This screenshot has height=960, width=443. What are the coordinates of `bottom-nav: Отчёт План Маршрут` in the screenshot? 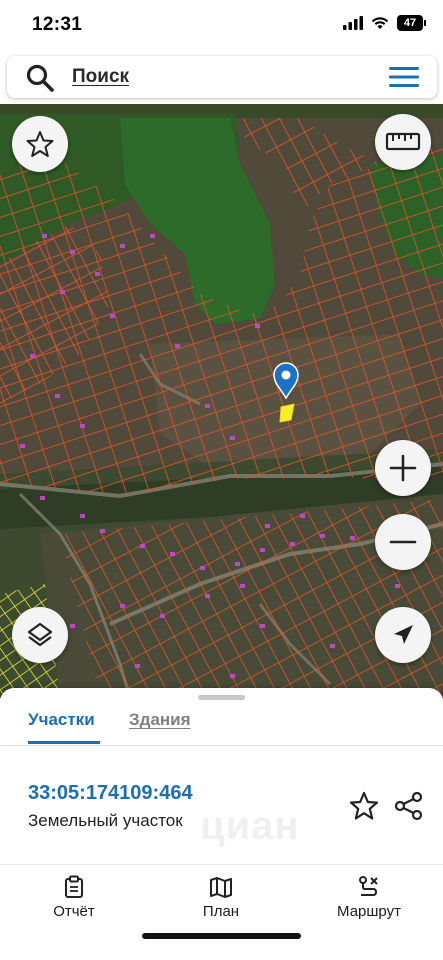 It's located at (221, 912).